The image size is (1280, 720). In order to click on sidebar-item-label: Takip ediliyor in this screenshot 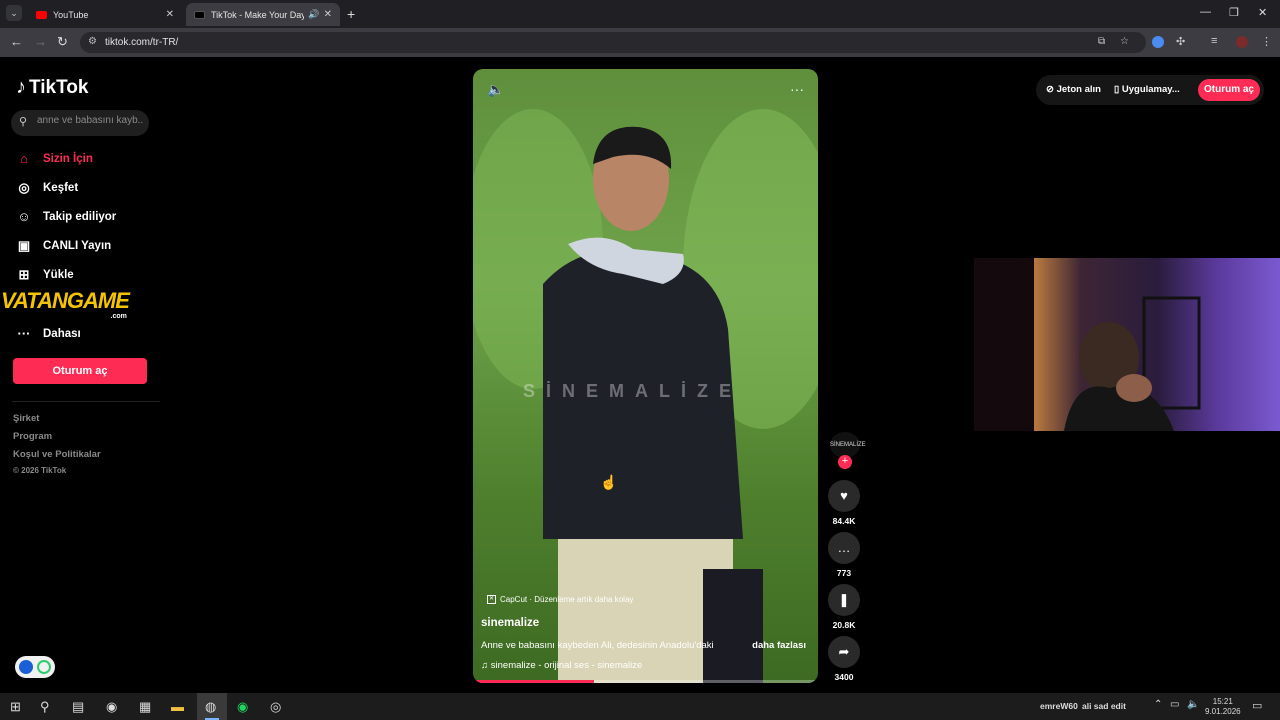, I will do `click(80, 216)`.